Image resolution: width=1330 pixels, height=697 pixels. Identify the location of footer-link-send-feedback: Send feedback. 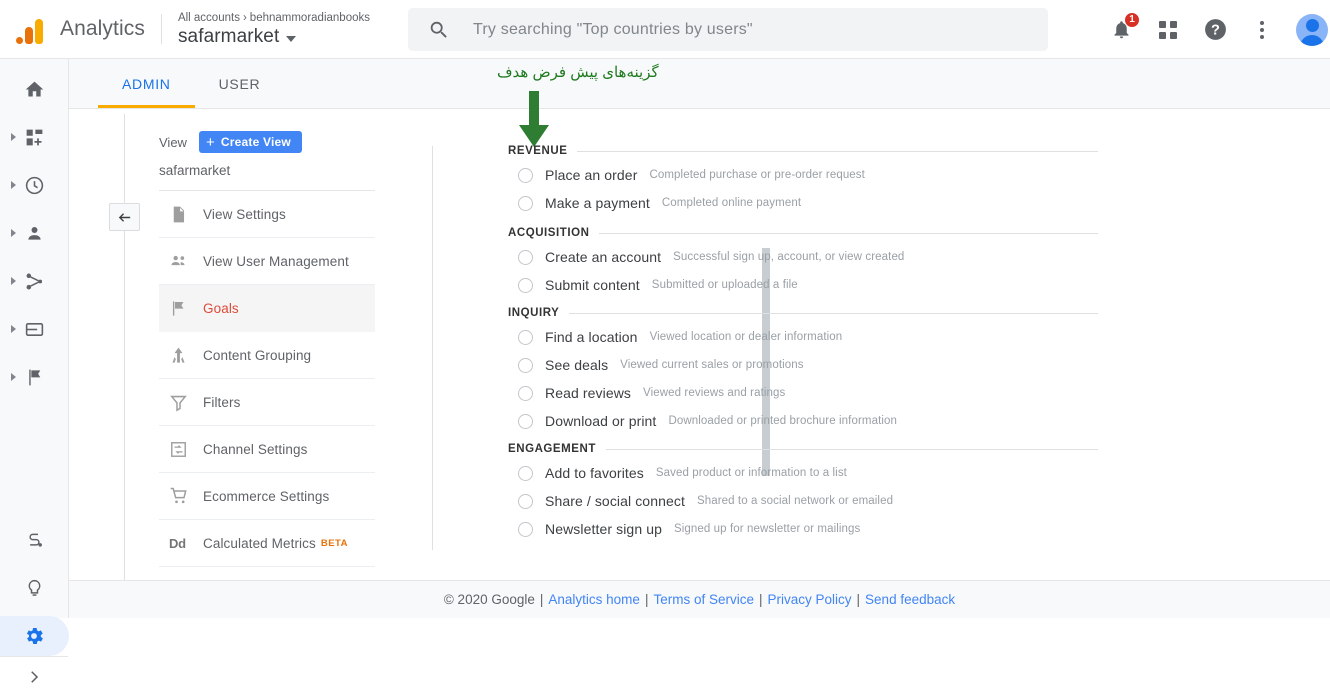
(910, 599).